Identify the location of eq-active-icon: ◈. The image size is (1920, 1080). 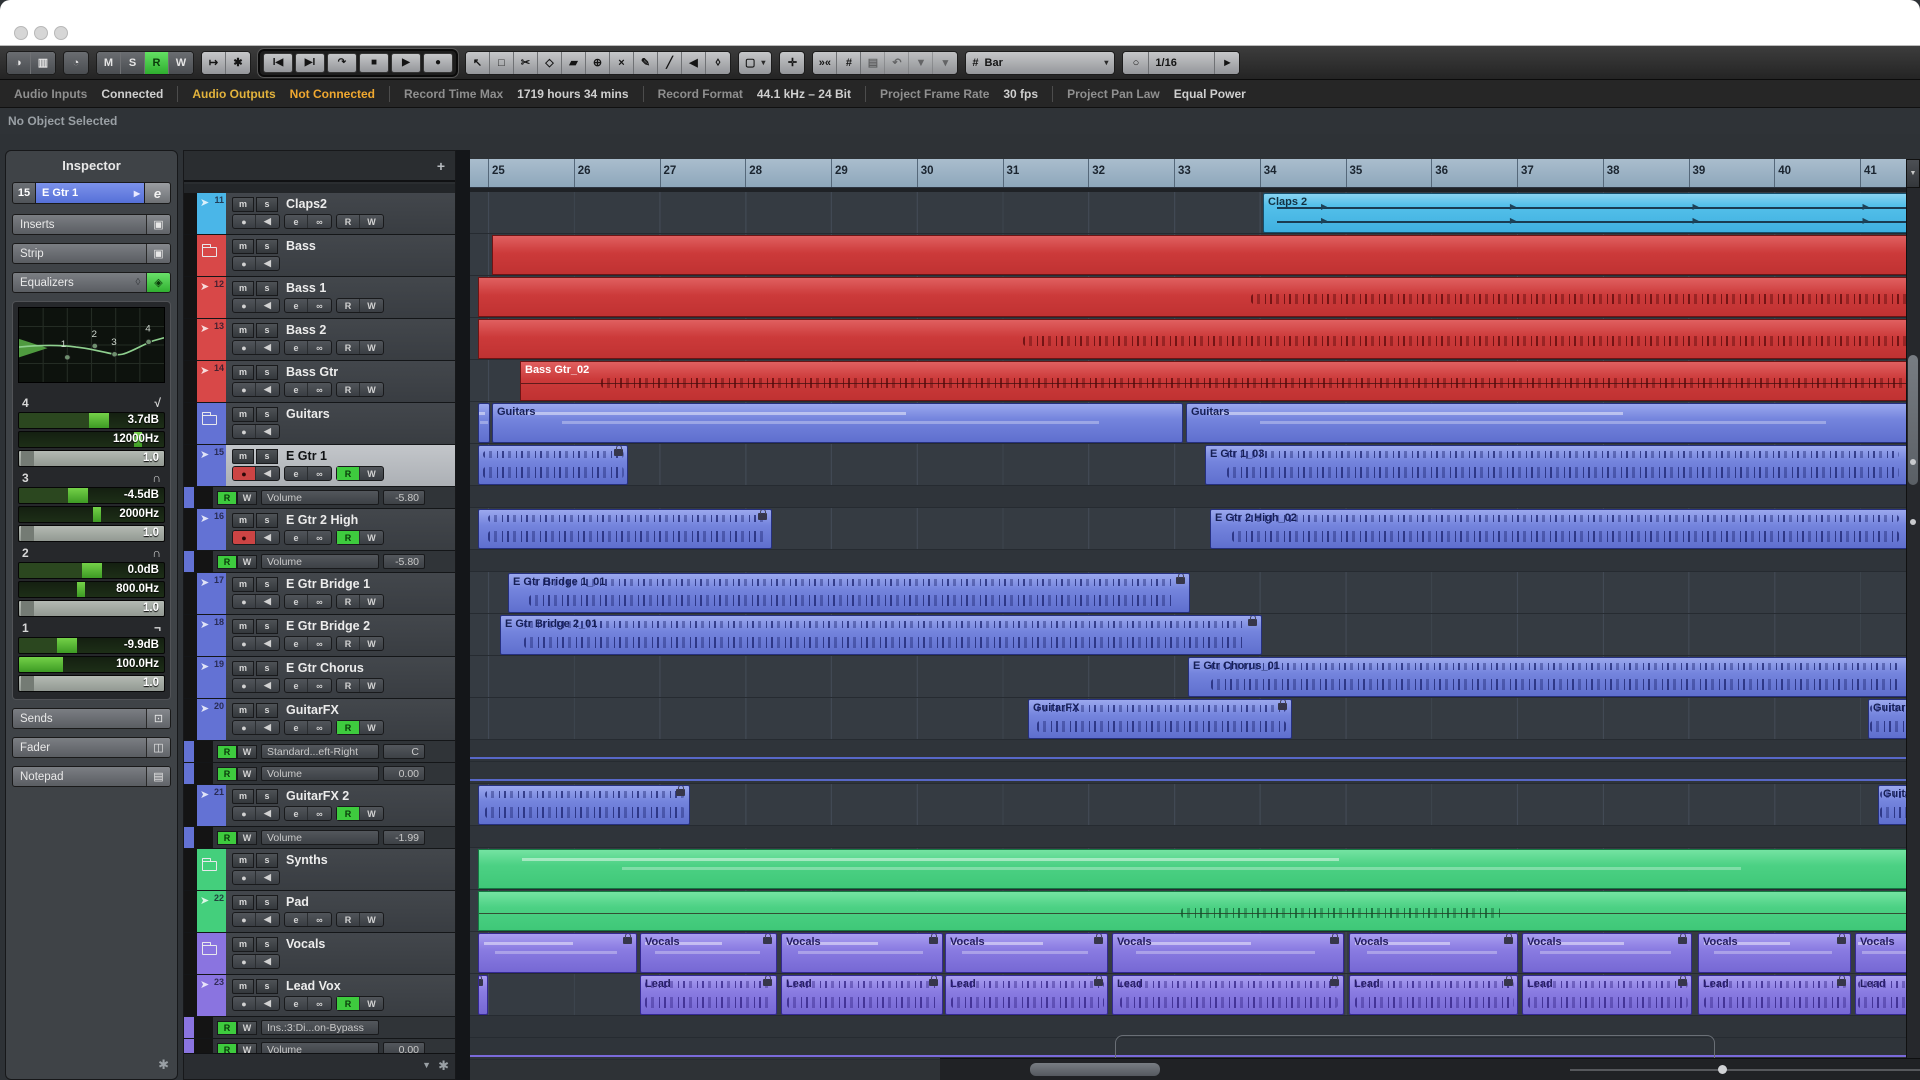
(158, 282).